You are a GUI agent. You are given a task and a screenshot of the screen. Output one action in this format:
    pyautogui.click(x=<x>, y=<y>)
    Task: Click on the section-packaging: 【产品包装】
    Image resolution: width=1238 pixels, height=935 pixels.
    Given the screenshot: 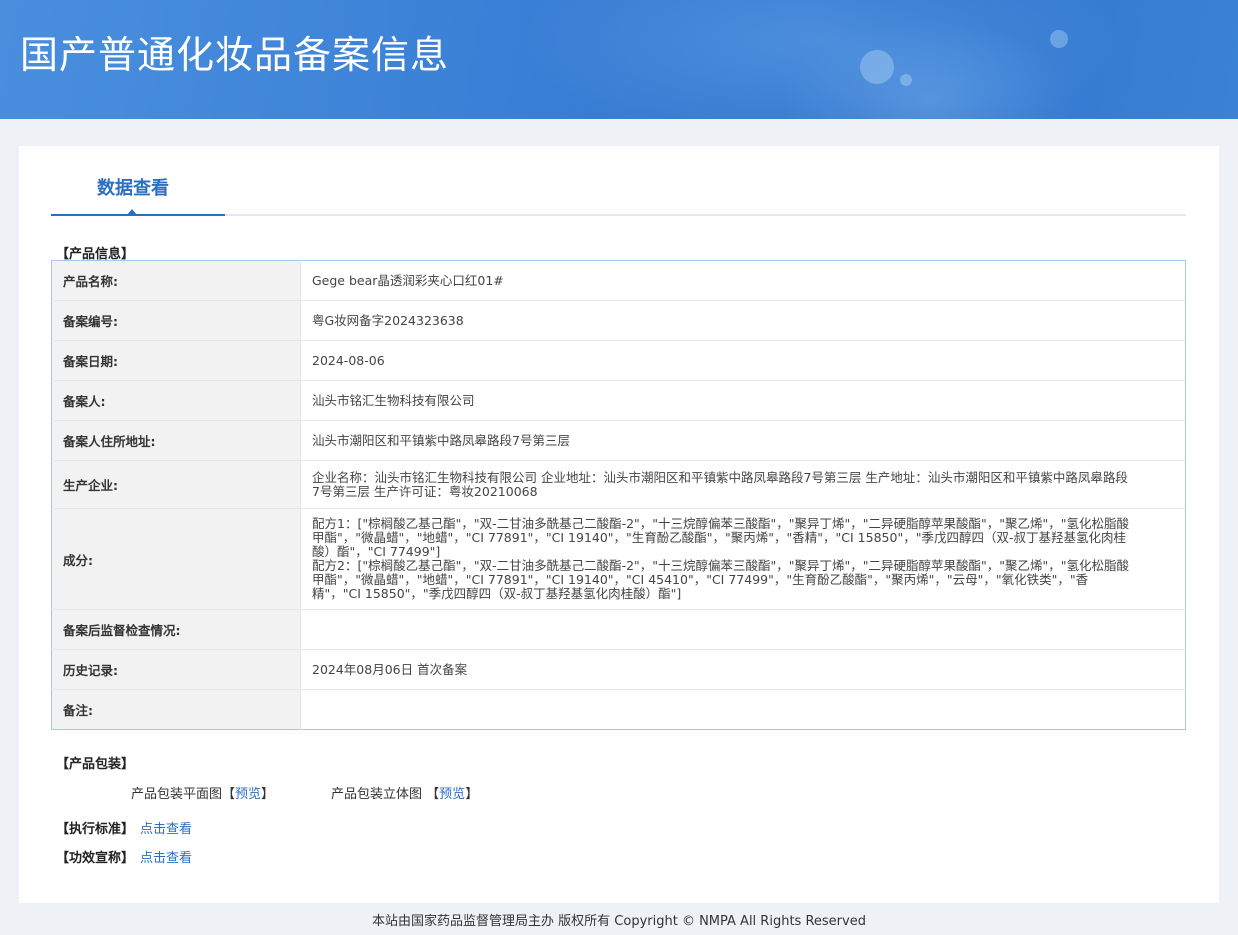 What is the action you would take?
    pyautogui.click(x=95, y=764)
    